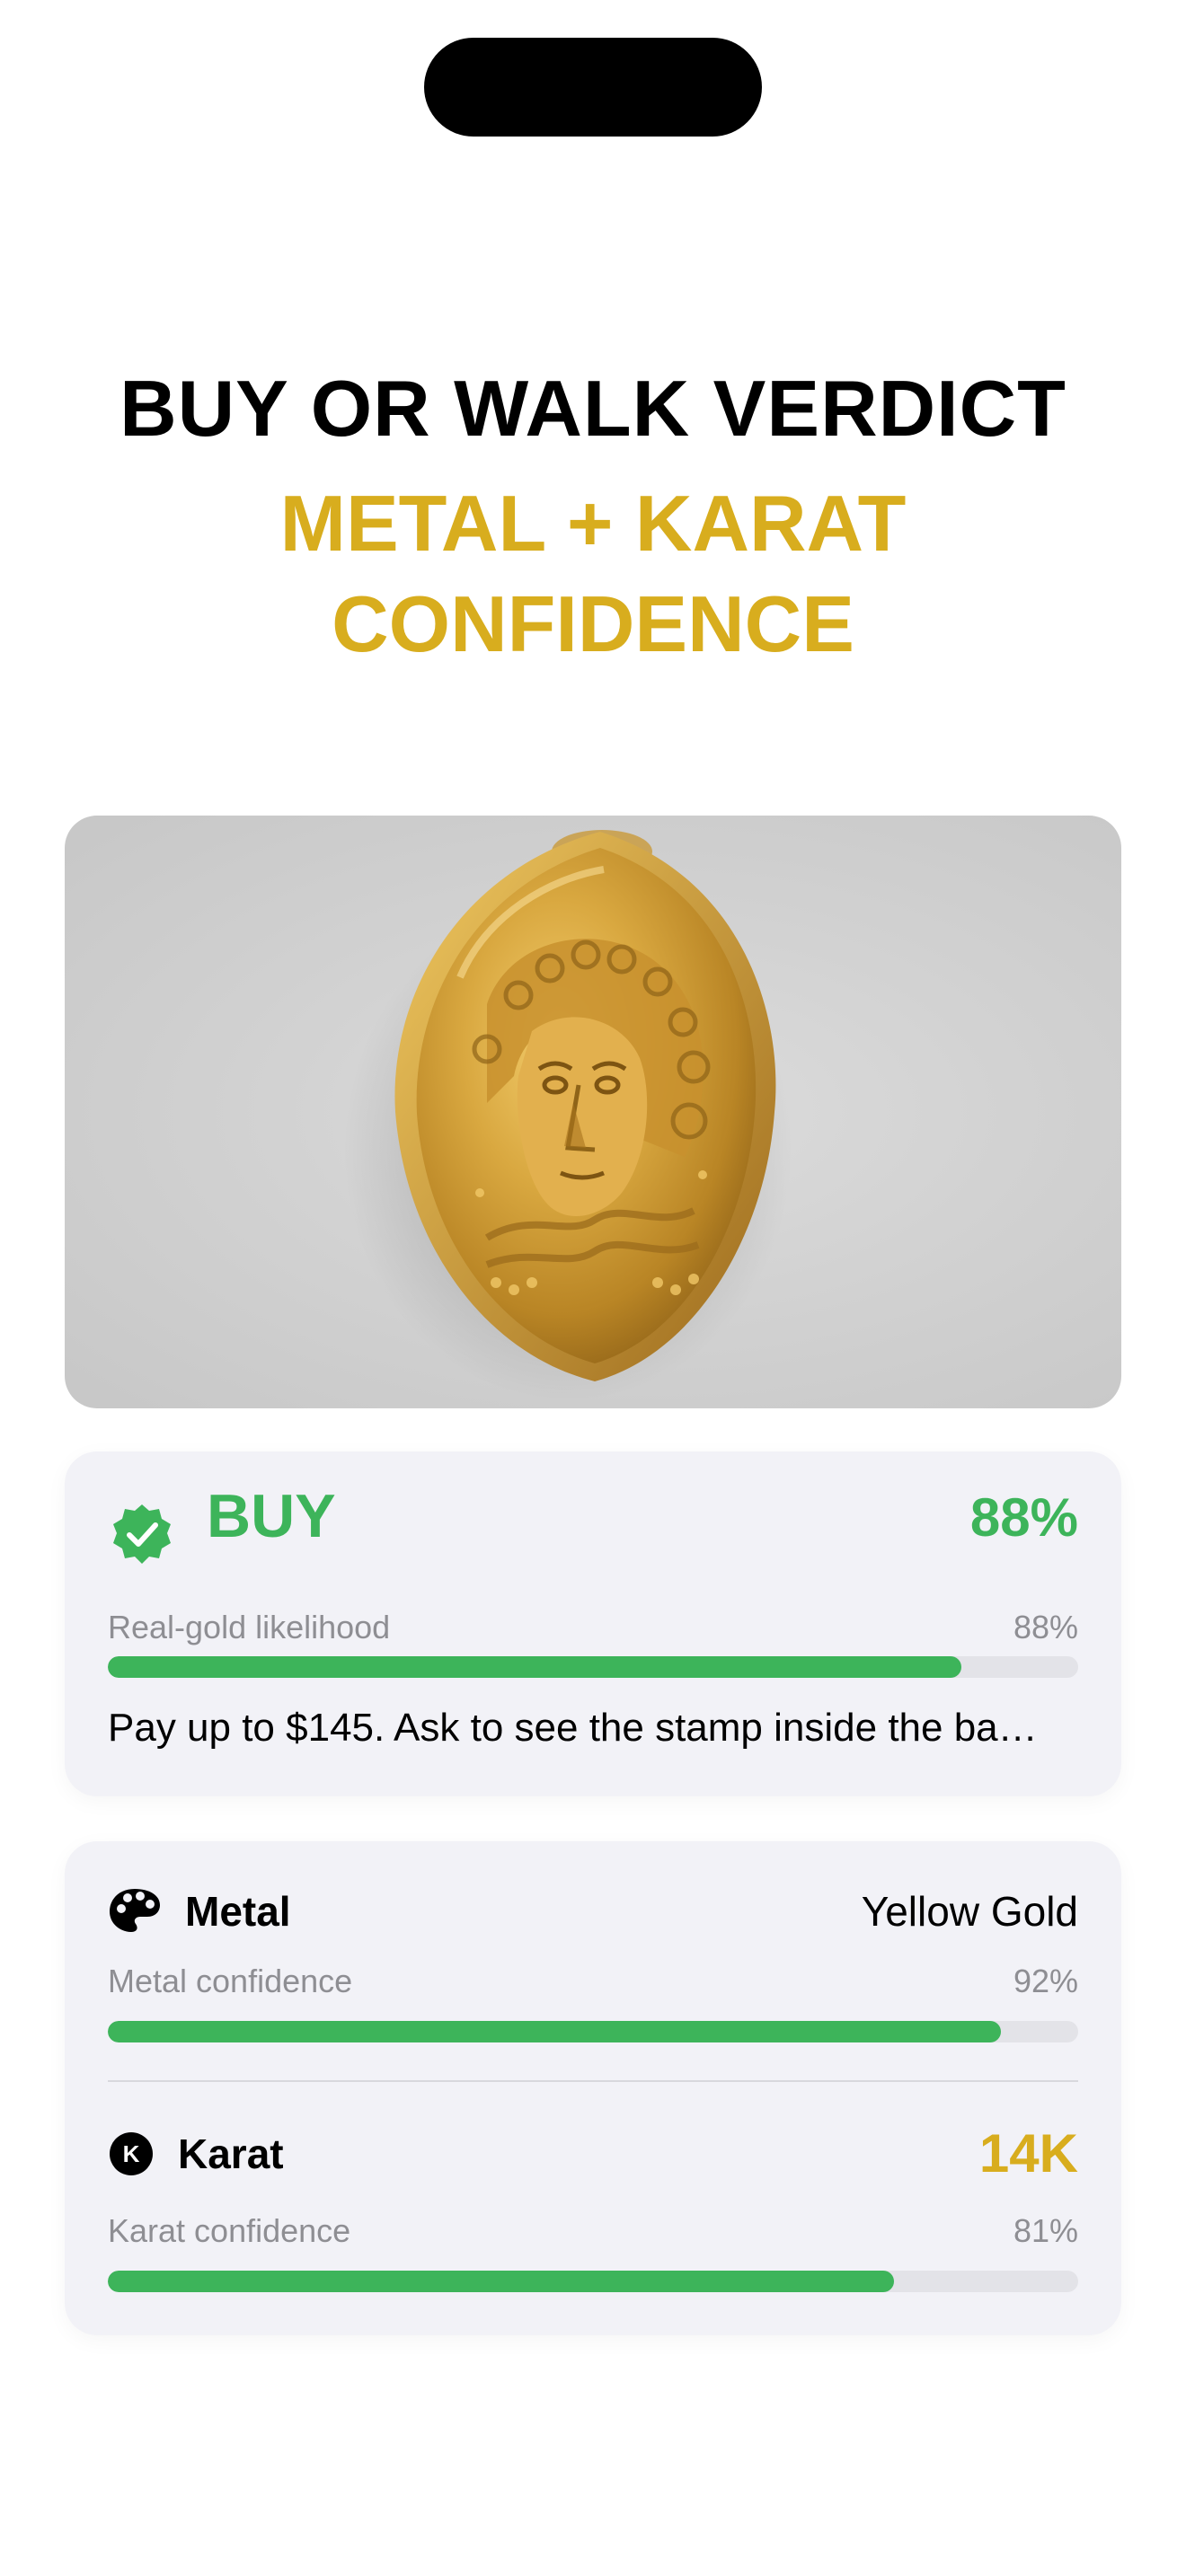  I want to click on subtitle-line-2: CONFIDENCE, so click(593, 623).